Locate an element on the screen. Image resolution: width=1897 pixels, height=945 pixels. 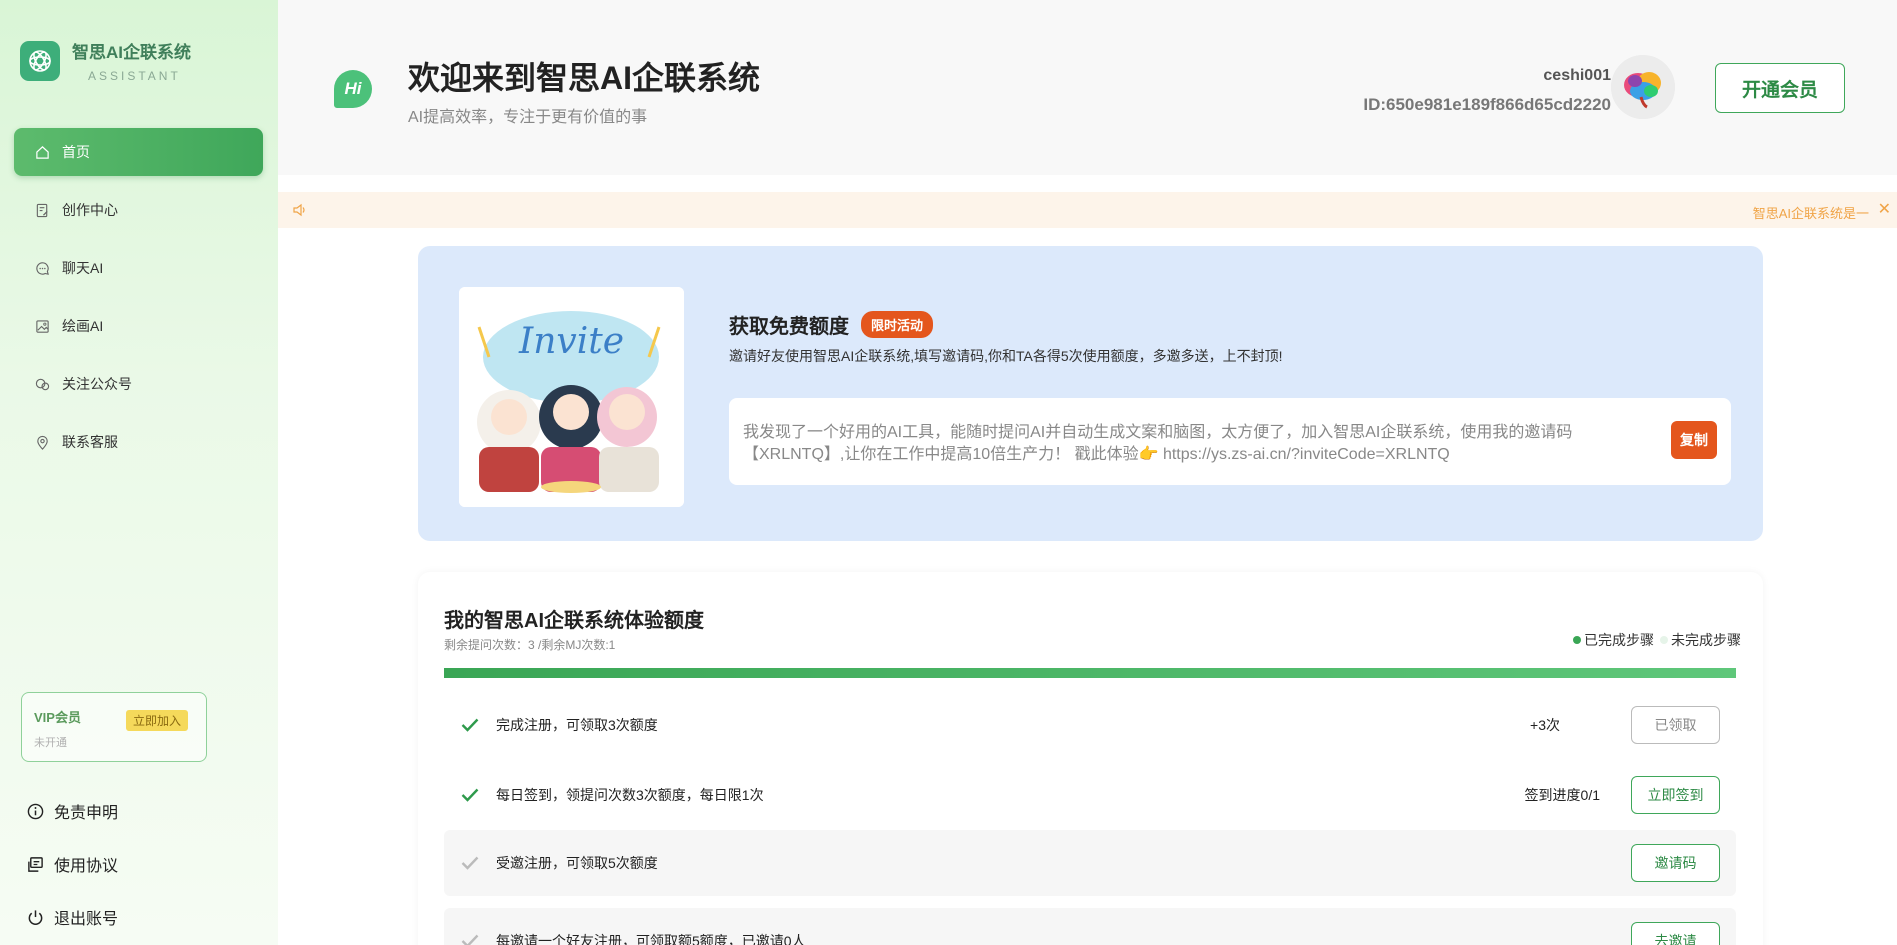
claimed-button: 已领取 is located at coordinates (1675, 725).